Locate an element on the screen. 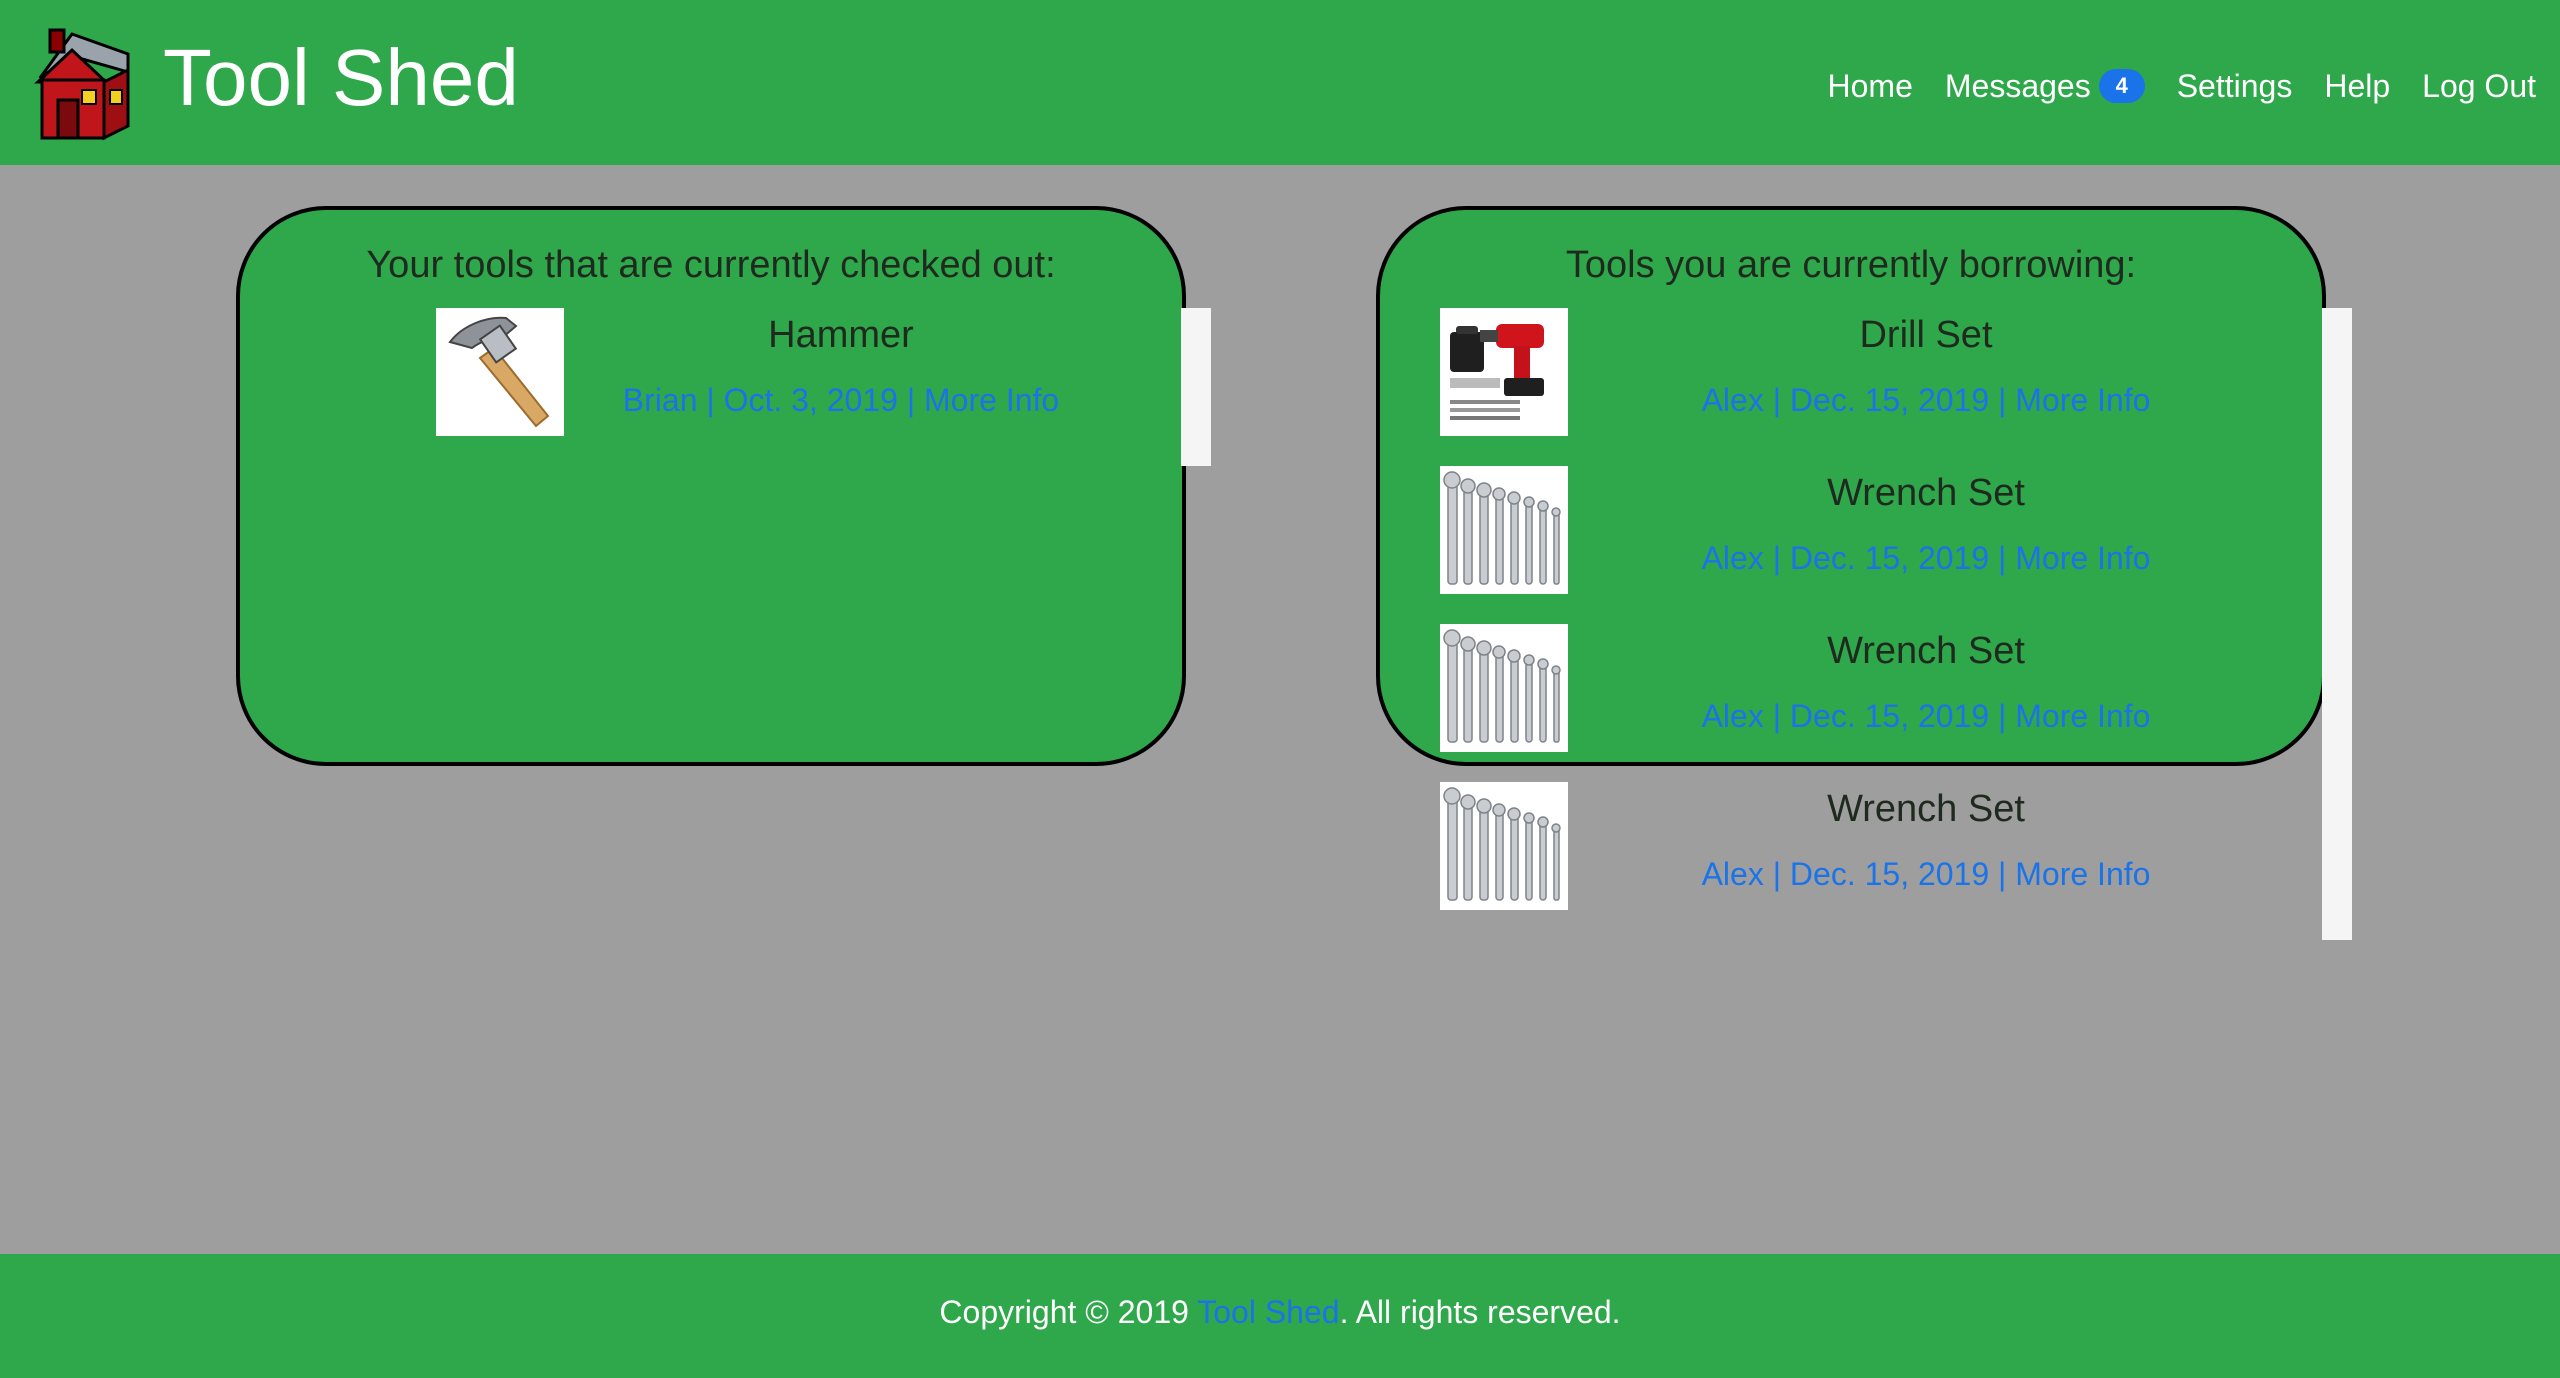  tool-name: Drill Set is located at coordinates (1926, 335).